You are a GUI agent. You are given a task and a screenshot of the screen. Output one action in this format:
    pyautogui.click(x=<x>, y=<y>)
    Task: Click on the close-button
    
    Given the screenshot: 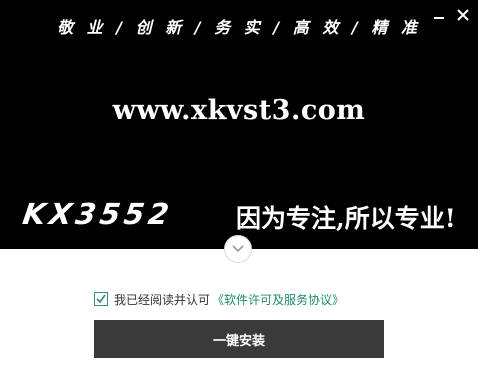 What is the action you would take?
    pyautogui.click(x=463, y=15)
    